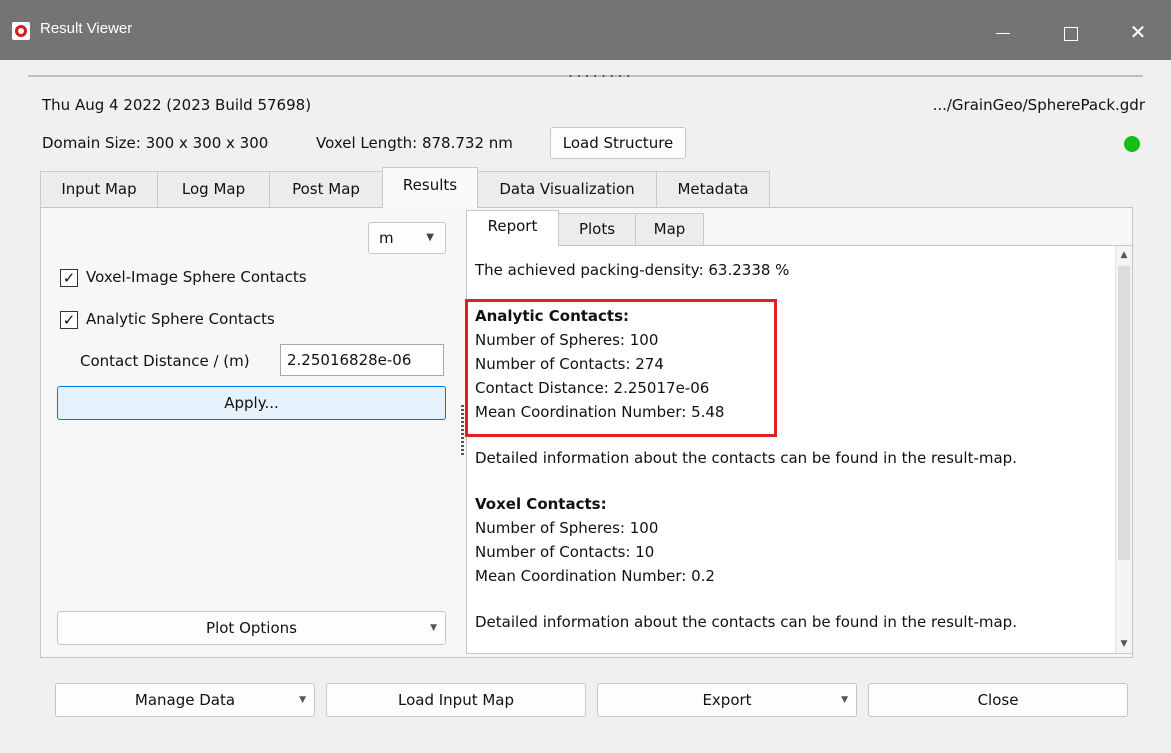 This screenshot has height=753, width=1171. I want to click on export-button: Export ▼, so click(727, 700).